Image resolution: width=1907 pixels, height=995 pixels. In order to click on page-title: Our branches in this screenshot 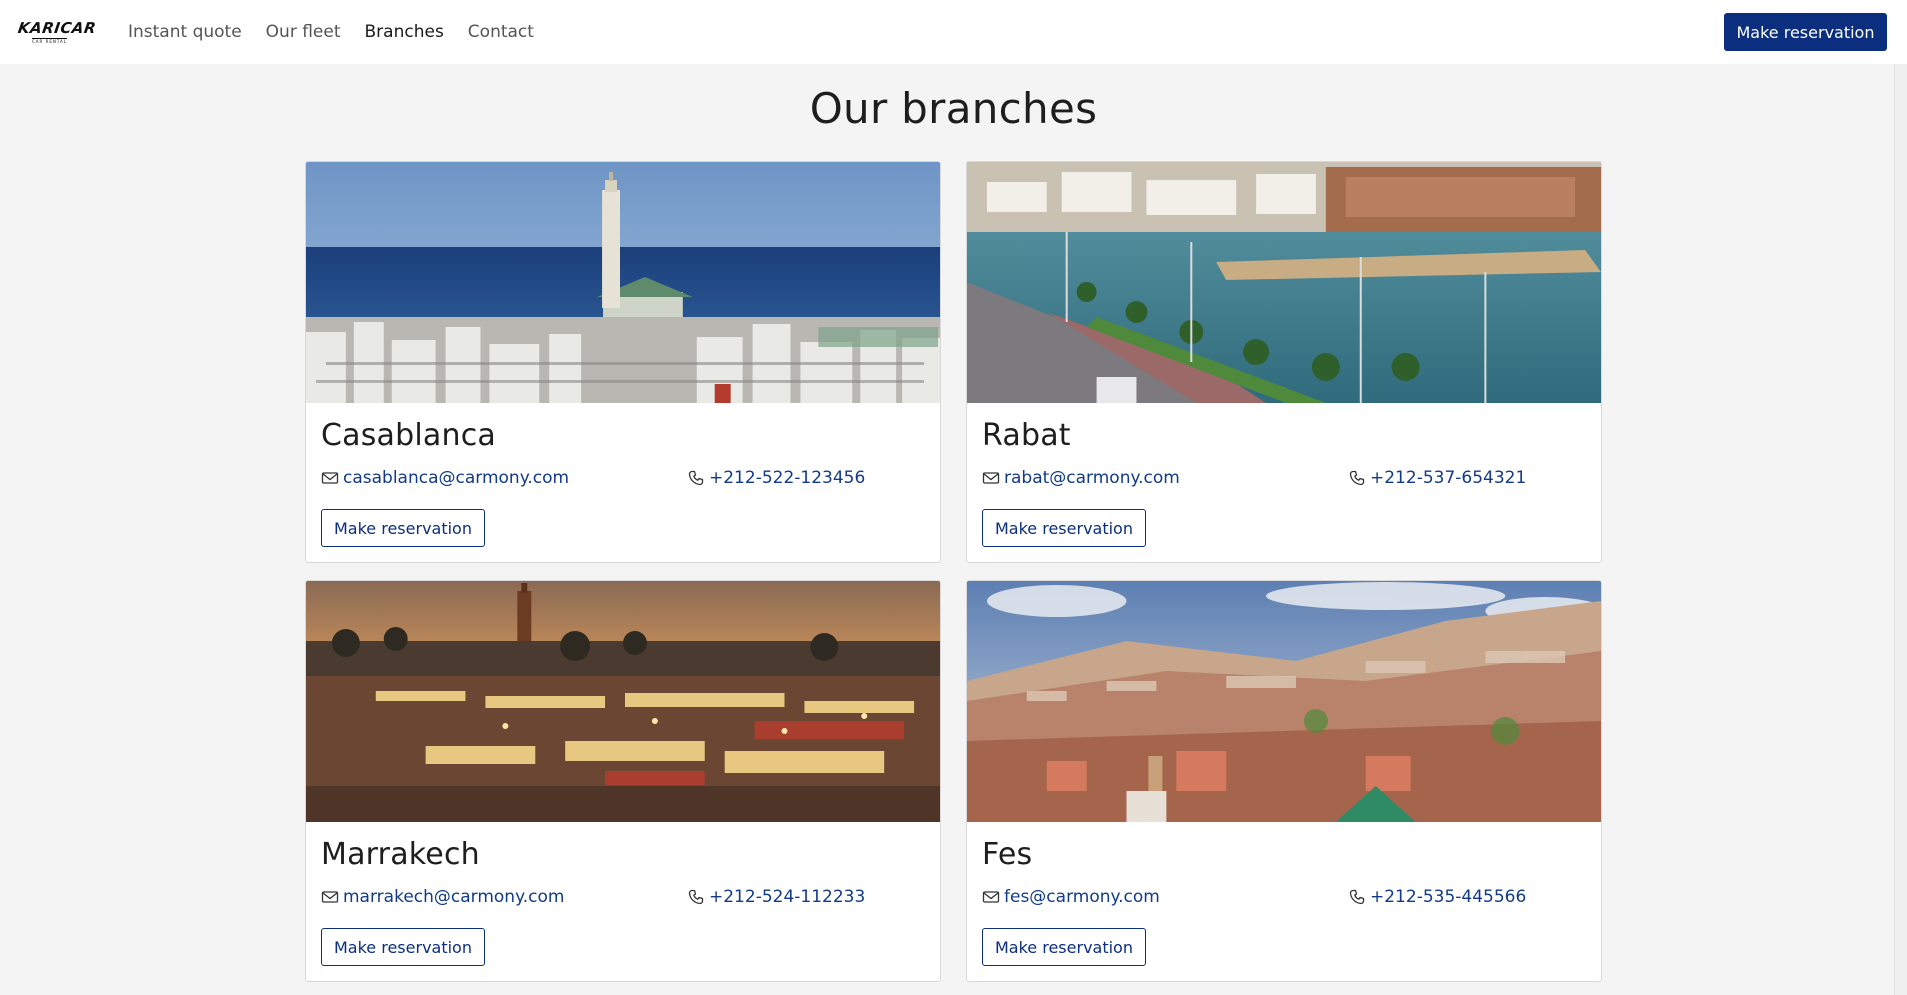, I will do `click(953, 108)`.